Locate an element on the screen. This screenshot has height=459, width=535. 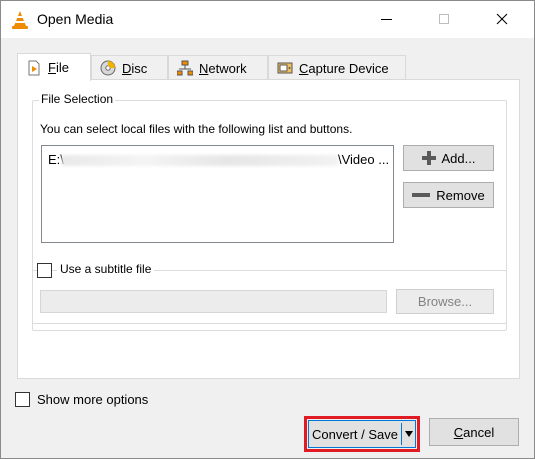
file-selection-title: File Selection is located at coordinates (77, 99).